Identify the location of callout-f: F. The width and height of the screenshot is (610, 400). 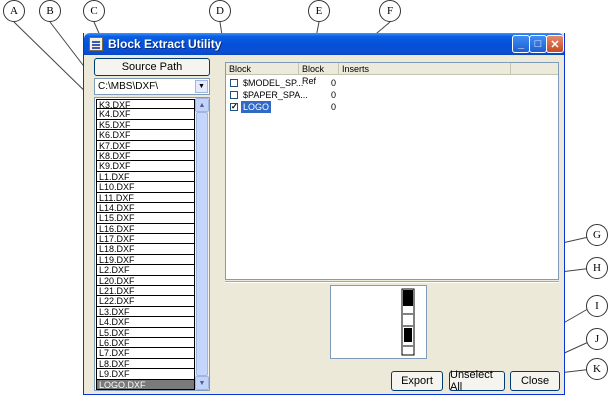
(390, 11).